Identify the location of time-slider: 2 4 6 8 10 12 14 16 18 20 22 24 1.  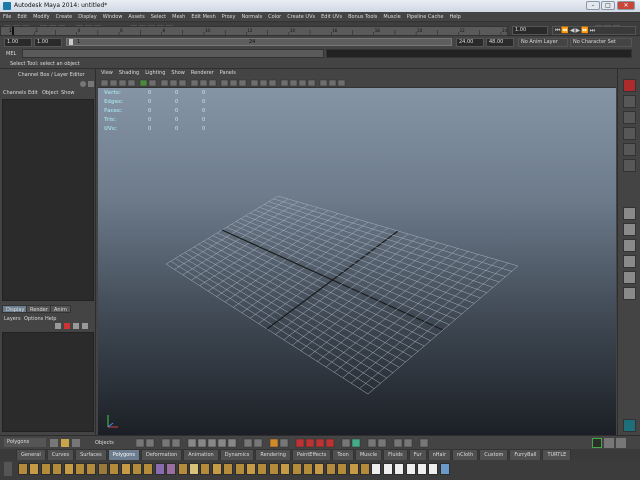
(254, 31).